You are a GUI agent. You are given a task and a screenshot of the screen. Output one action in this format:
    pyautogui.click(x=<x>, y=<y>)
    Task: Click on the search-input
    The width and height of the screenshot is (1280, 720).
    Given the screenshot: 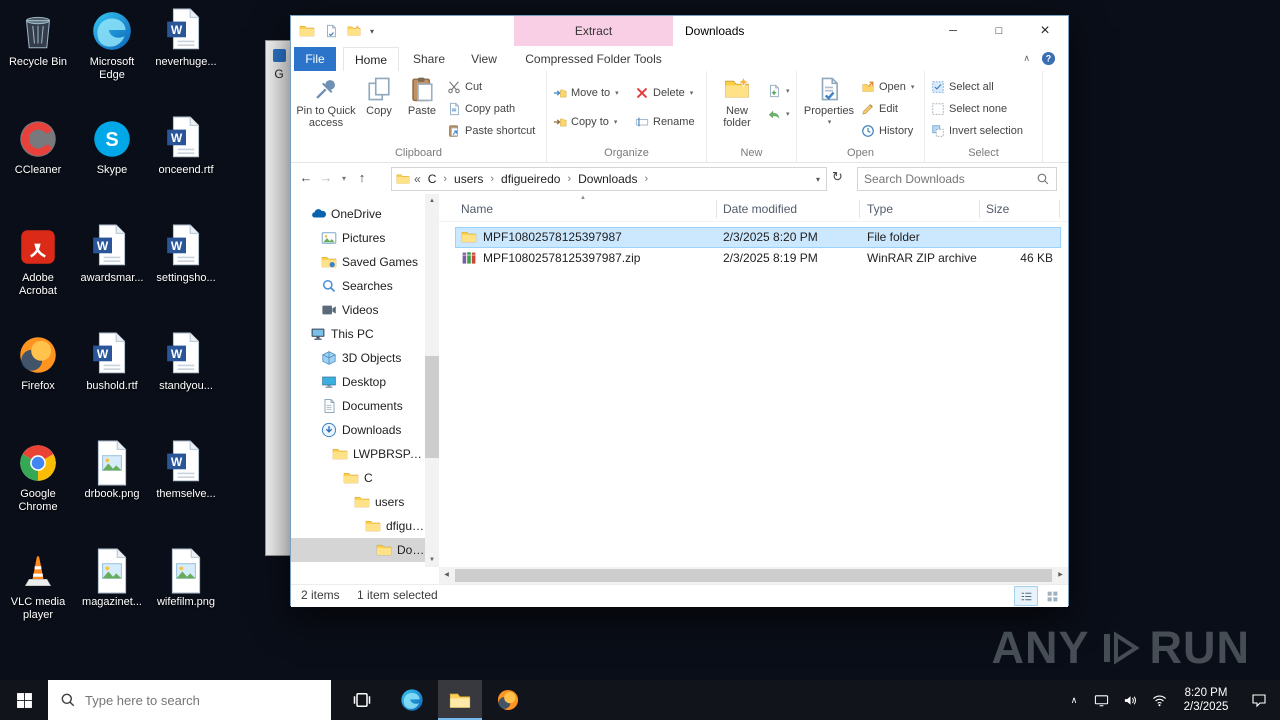 What is the action you would take?
    pyautogui.click(x=948, y=179)
    